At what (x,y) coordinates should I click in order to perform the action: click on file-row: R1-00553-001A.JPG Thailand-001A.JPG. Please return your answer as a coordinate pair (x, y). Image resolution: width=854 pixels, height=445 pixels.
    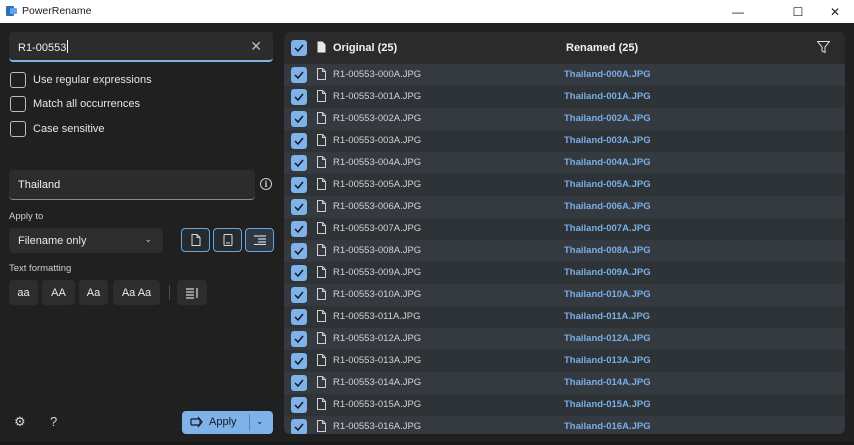
    Looking at the image, I should click on (564, 97).